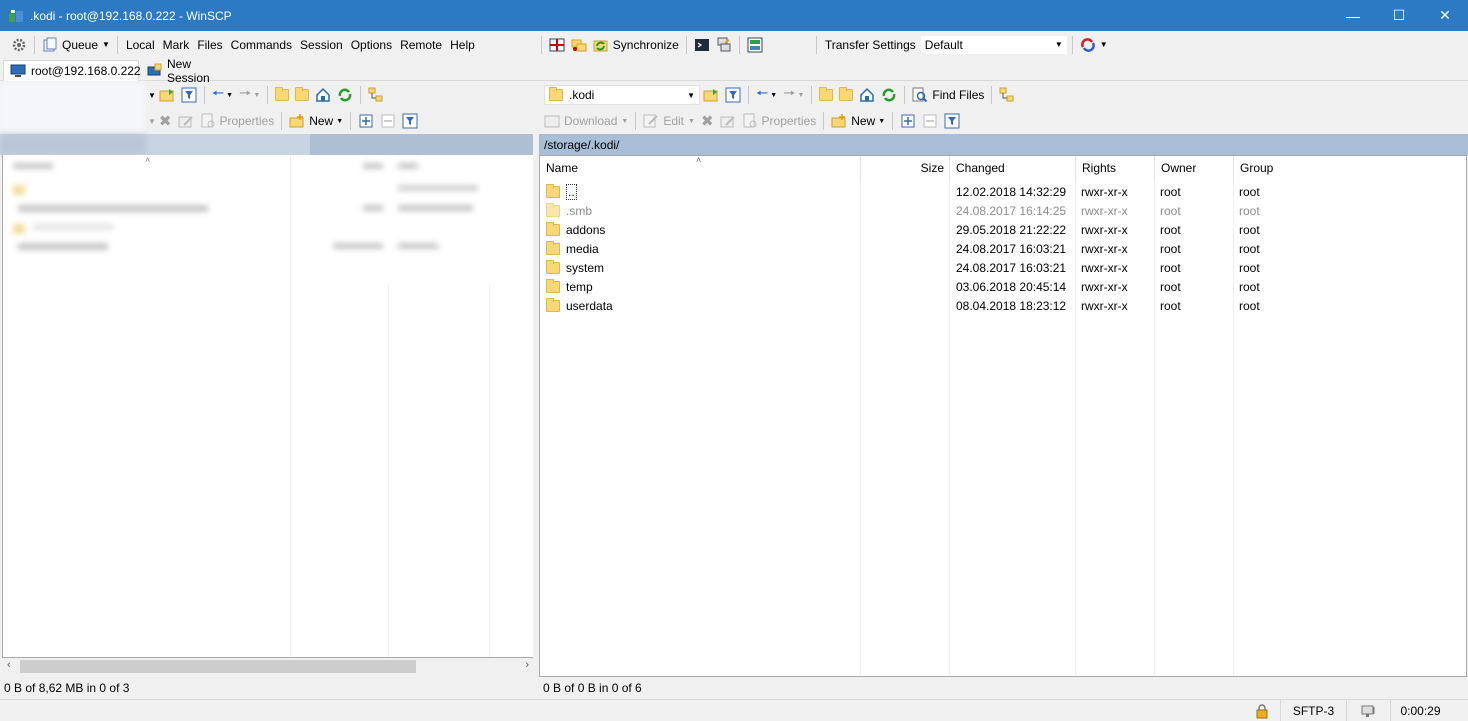 This screenshot has height=721, width=1468. Describe the element at coordinates (209, 45) in the screenshot. I see `menu-files: Files` at that location.